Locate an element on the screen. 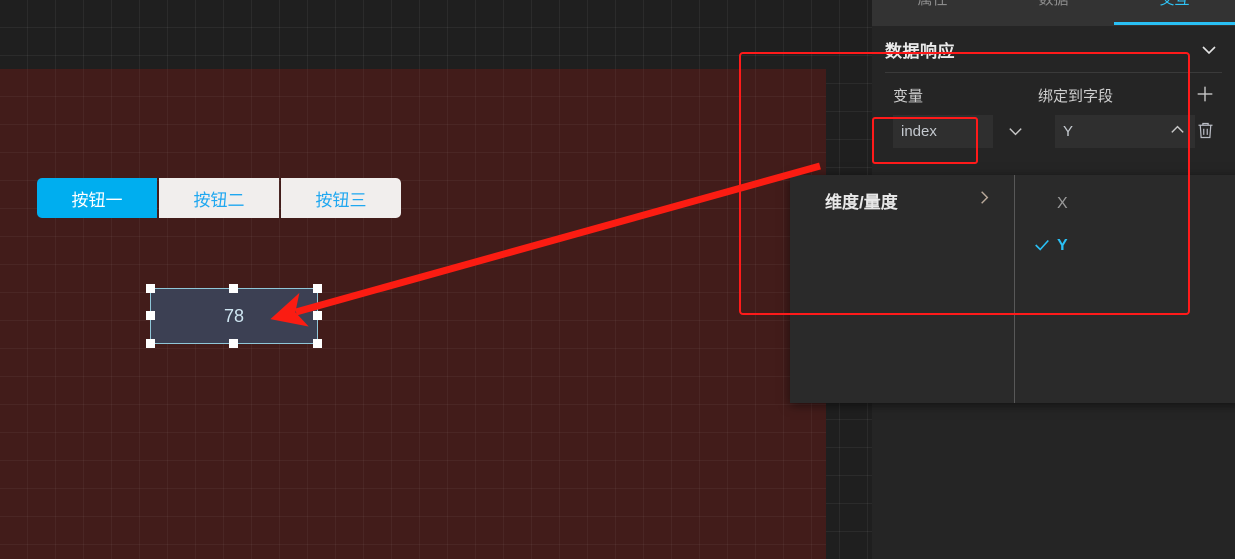 The width and height of the screenshot is (1235, 559). tab-interaction: 交互 is located at coordinates (1174, 13).